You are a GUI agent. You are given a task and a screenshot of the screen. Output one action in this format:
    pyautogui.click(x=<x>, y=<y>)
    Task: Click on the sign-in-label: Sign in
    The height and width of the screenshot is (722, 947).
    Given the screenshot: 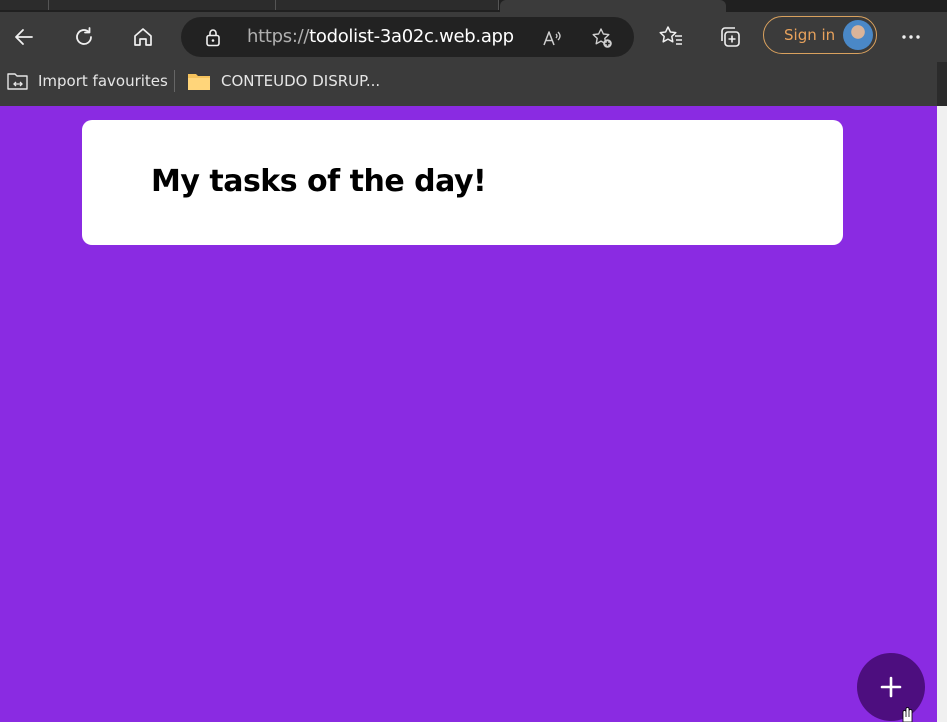 What is the action you would take?
    pyautogui.click(x=810, y=35)
    